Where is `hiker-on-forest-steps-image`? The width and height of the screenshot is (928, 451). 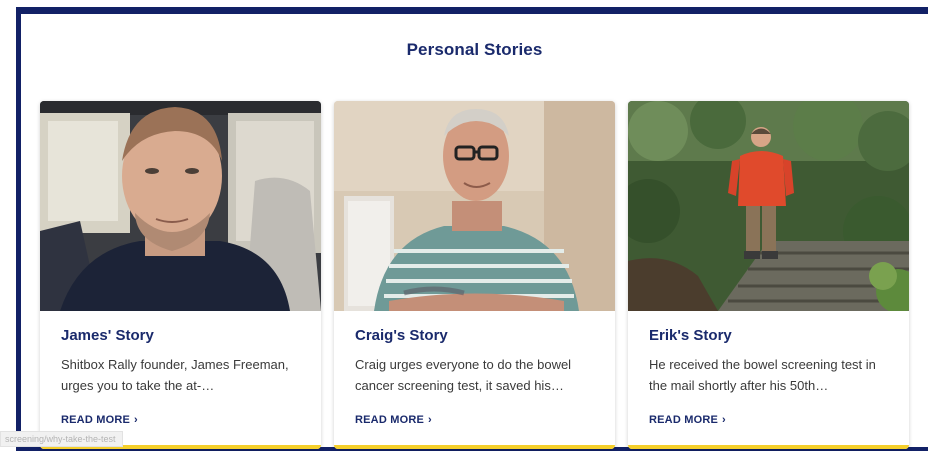
hiker-on-forest-steps-image is located at coordinates (768, 206).